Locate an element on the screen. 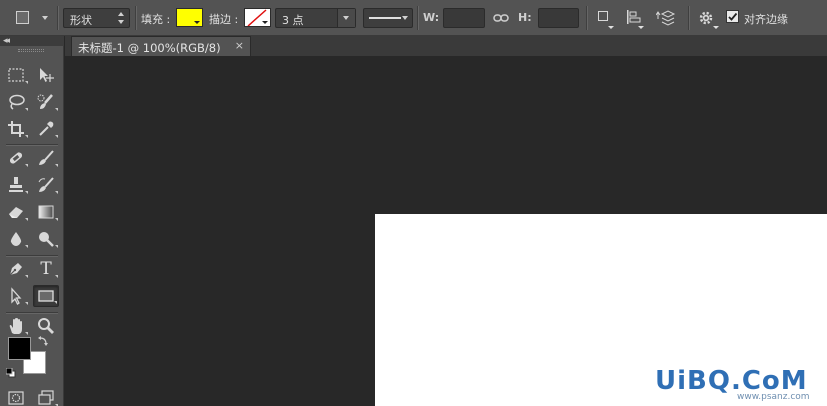 This screenshot has height=406, width=827. path-operations-button is located at coordinates (605, 19).